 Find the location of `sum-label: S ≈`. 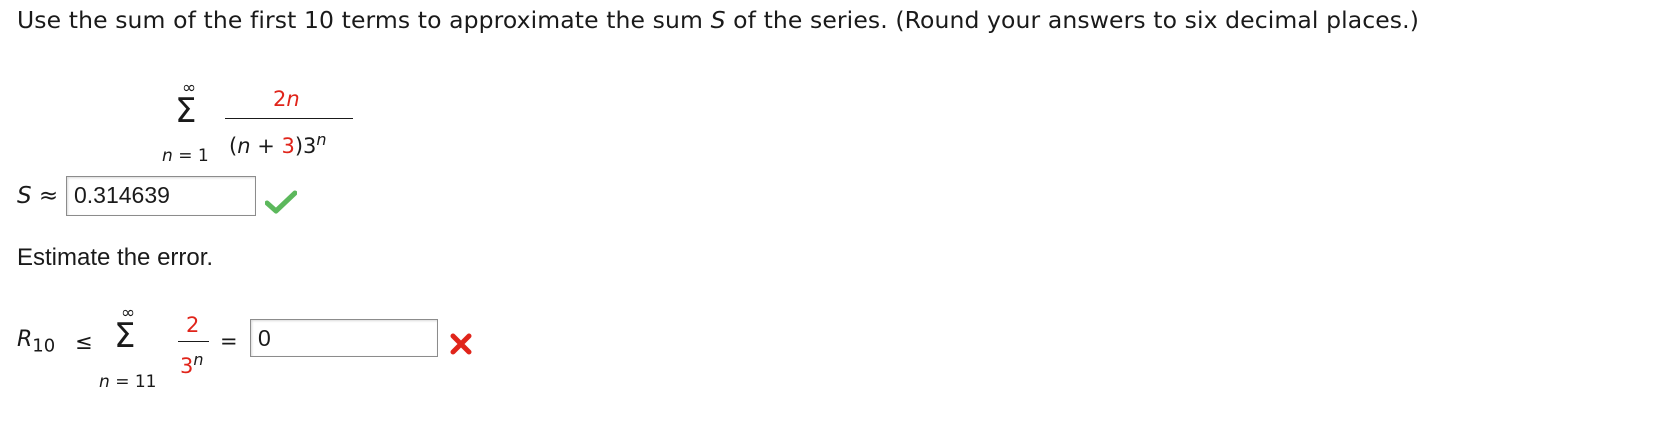

sum-label: S ≈ is located at coordinates (38, 196).